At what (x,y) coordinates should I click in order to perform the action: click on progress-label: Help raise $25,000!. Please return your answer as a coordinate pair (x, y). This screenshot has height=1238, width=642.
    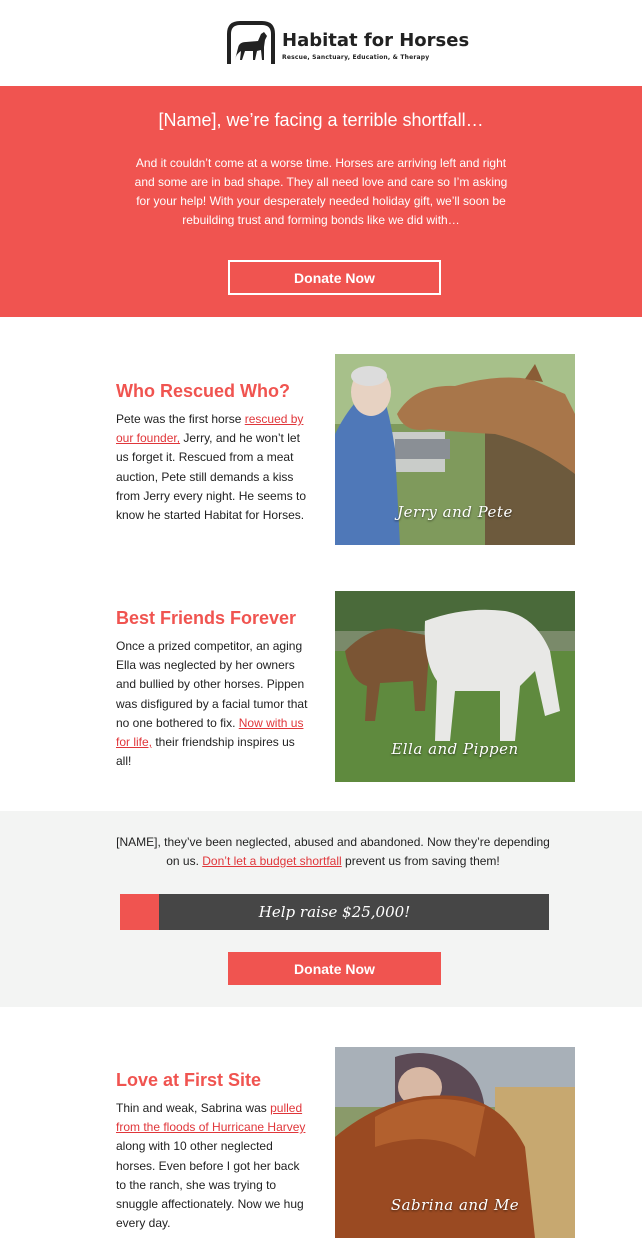
    Looking at the image, I should click on (334, 912).